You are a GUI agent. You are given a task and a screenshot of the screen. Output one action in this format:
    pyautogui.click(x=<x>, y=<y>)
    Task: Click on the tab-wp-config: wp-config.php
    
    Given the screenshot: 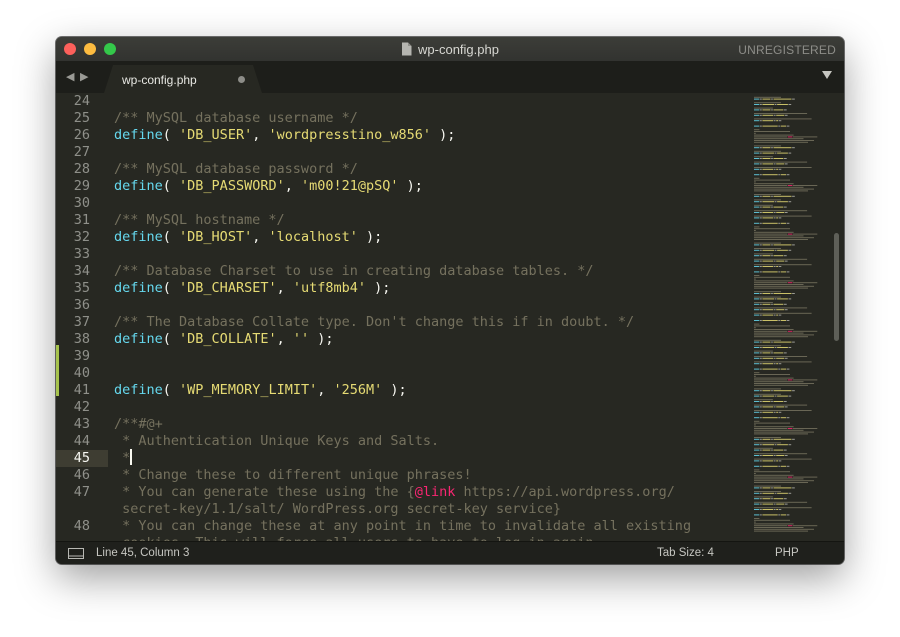 What is the action you would take?
    pyautogui.click(x=183, y=79)
    